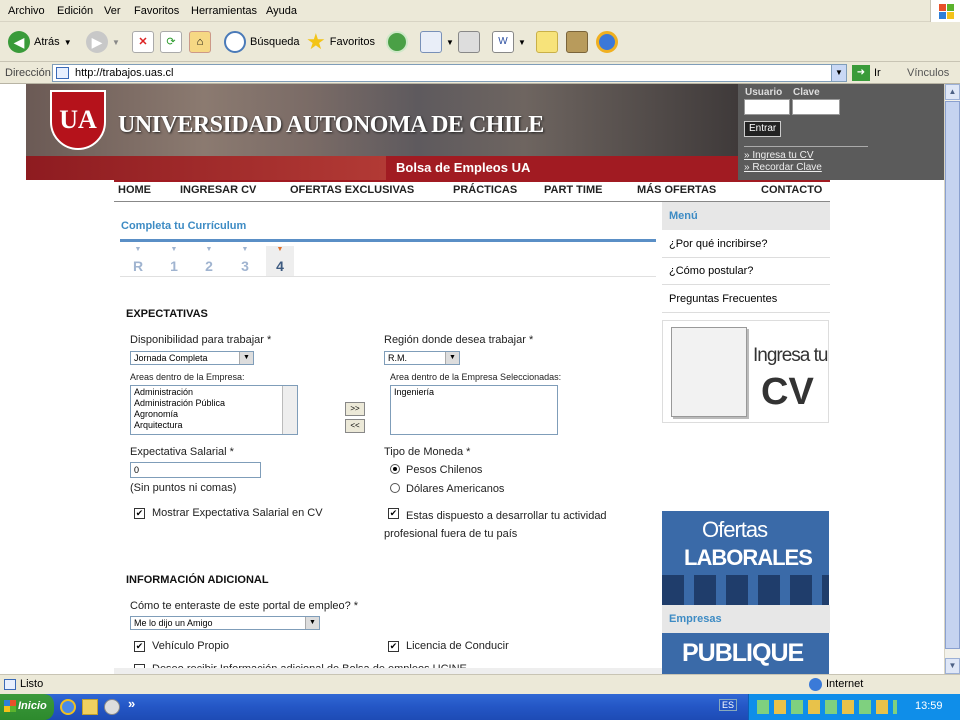 The width and height of the screenshot is (960, 720). What do you see at coordinates (778, 155) in the screenshot?
I see `ingresa-cv-link: » Ingresa tu CV` at bounding box center [778, 155].